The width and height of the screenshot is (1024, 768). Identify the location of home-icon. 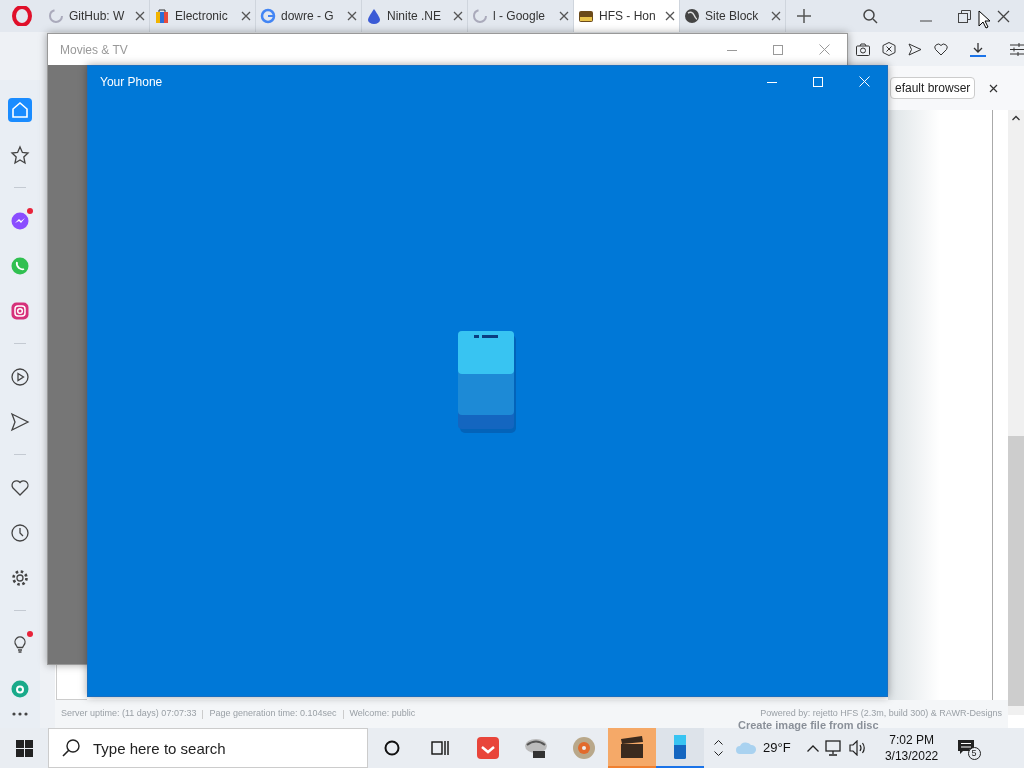
(20, 109).